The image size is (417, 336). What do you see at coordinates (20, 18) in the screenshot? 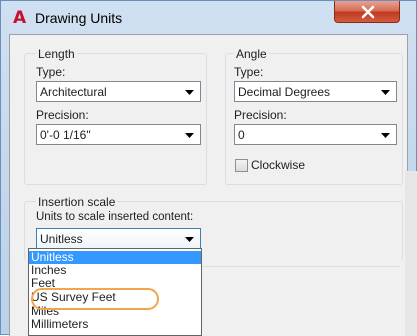
I see `autocad-app-icon: A` at bounding box center [20, 18].